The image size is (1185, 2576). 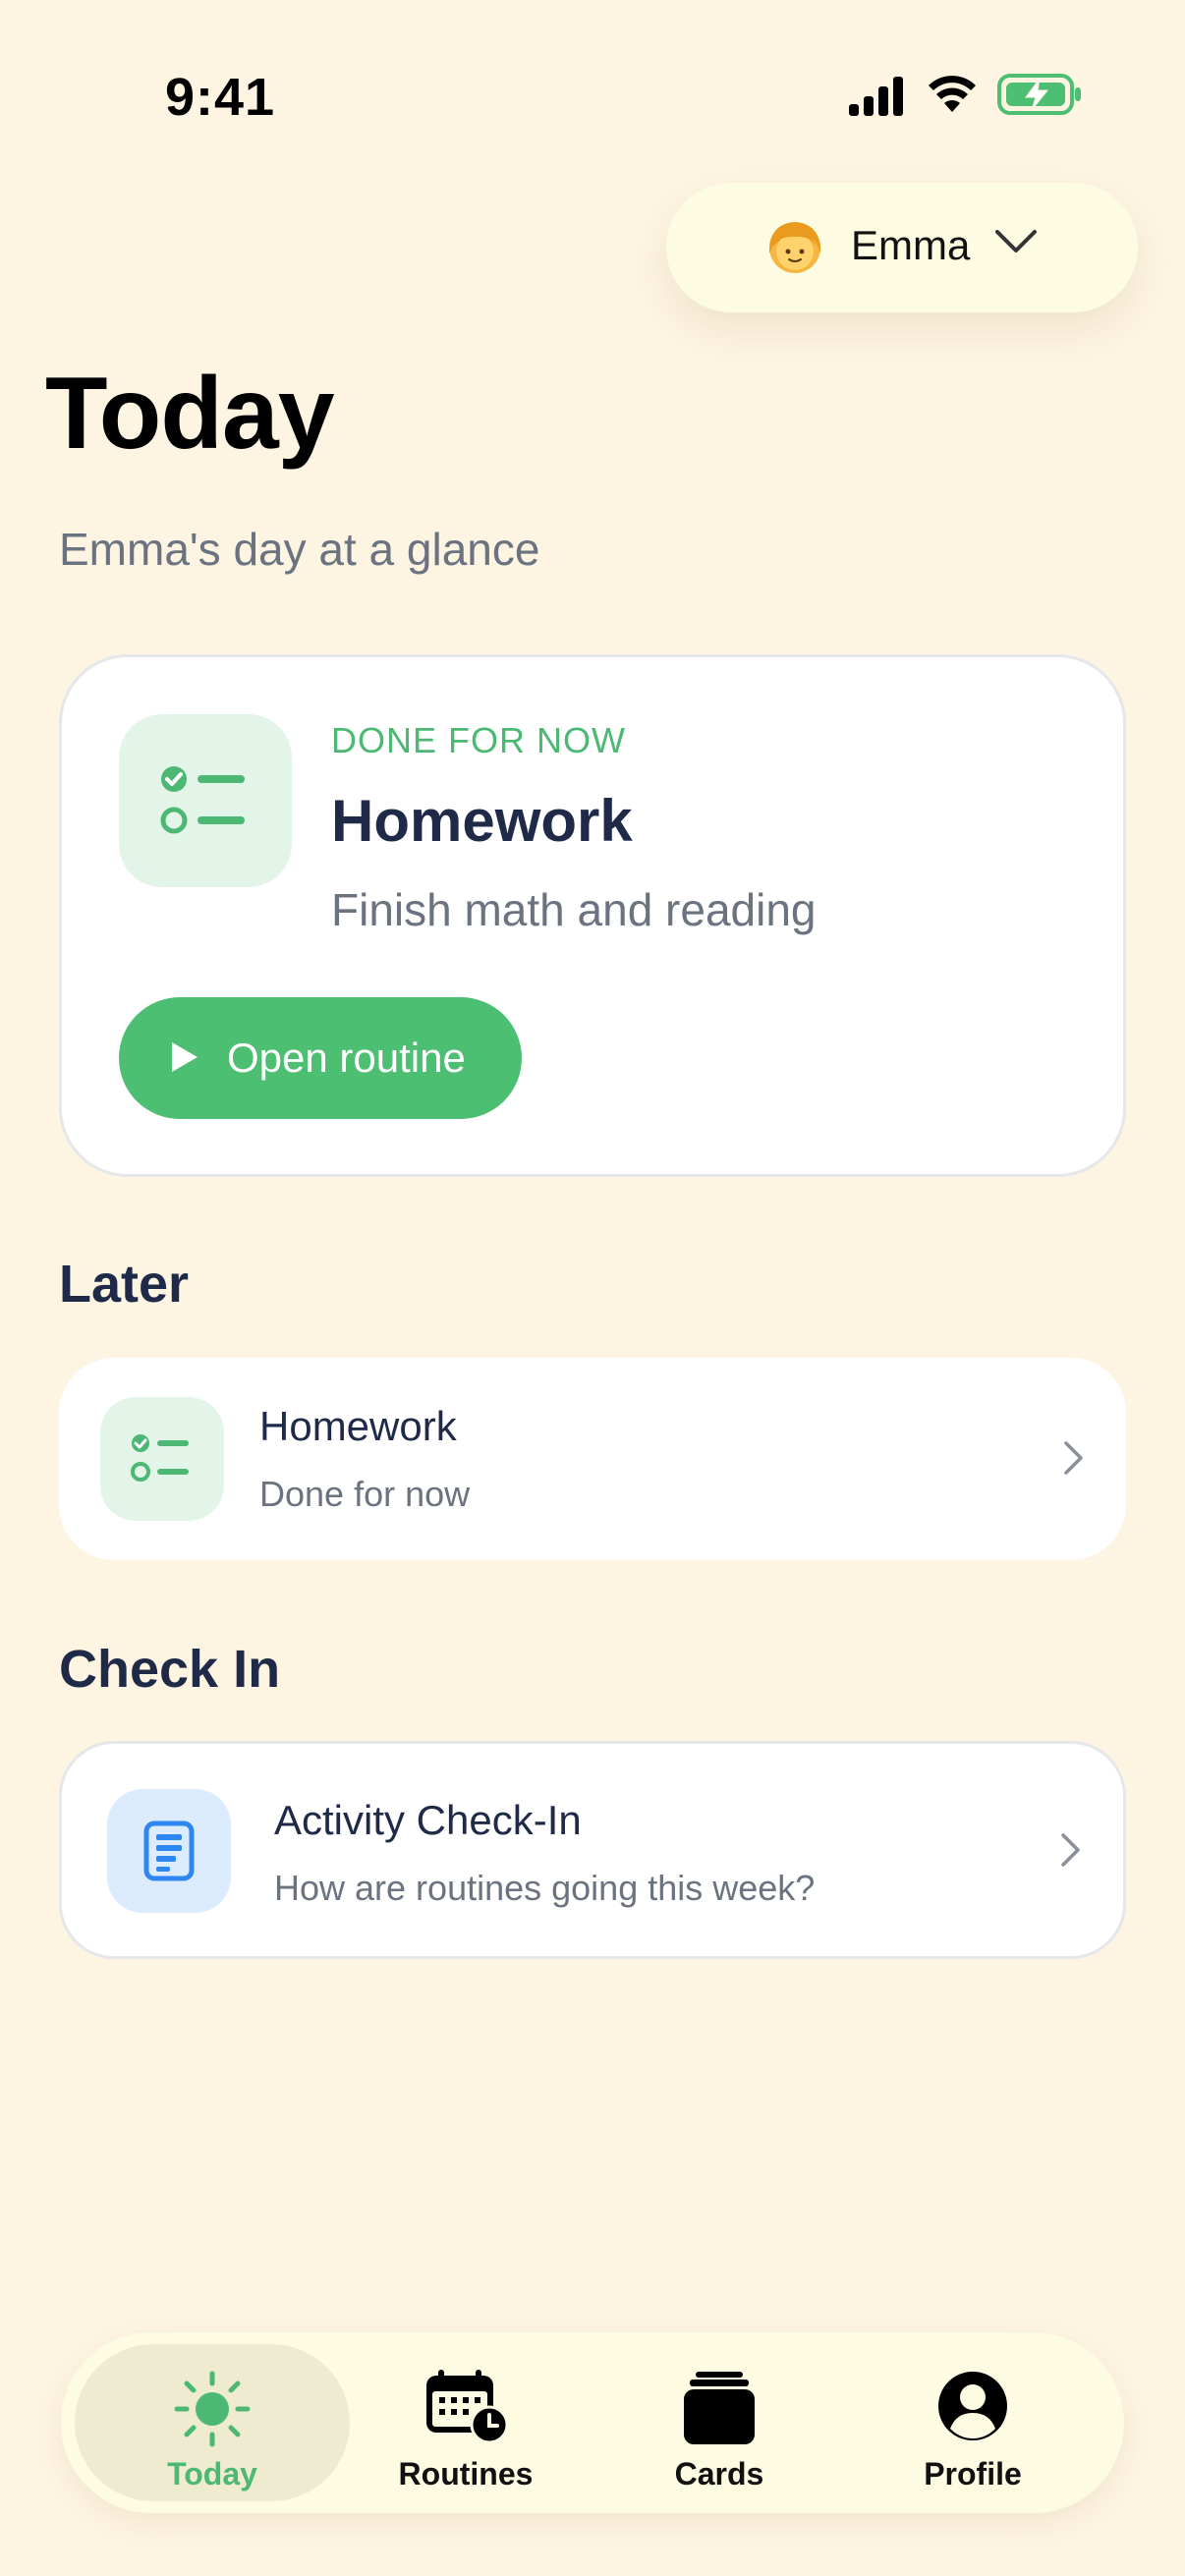 I want to click on wifi-icon, so click(x=953, y=94).